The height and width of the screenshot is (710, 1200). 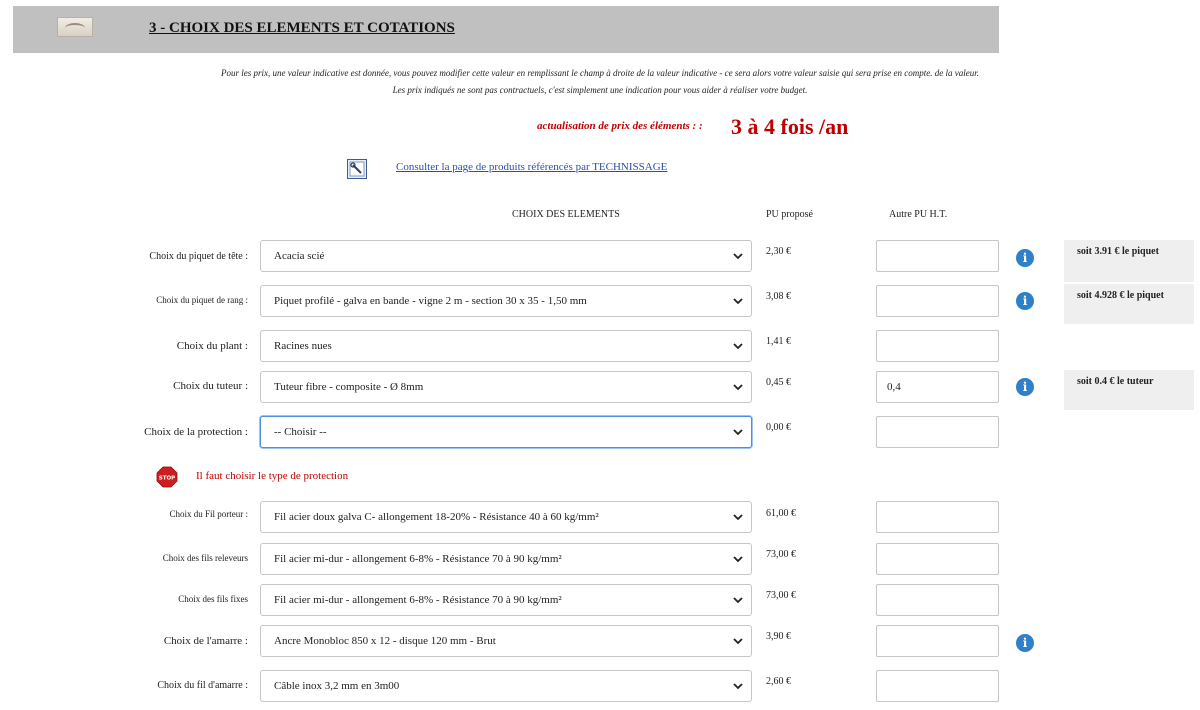 I want to click on price-fils-releveurs: 73,00 €, so click(x=781, y=554).